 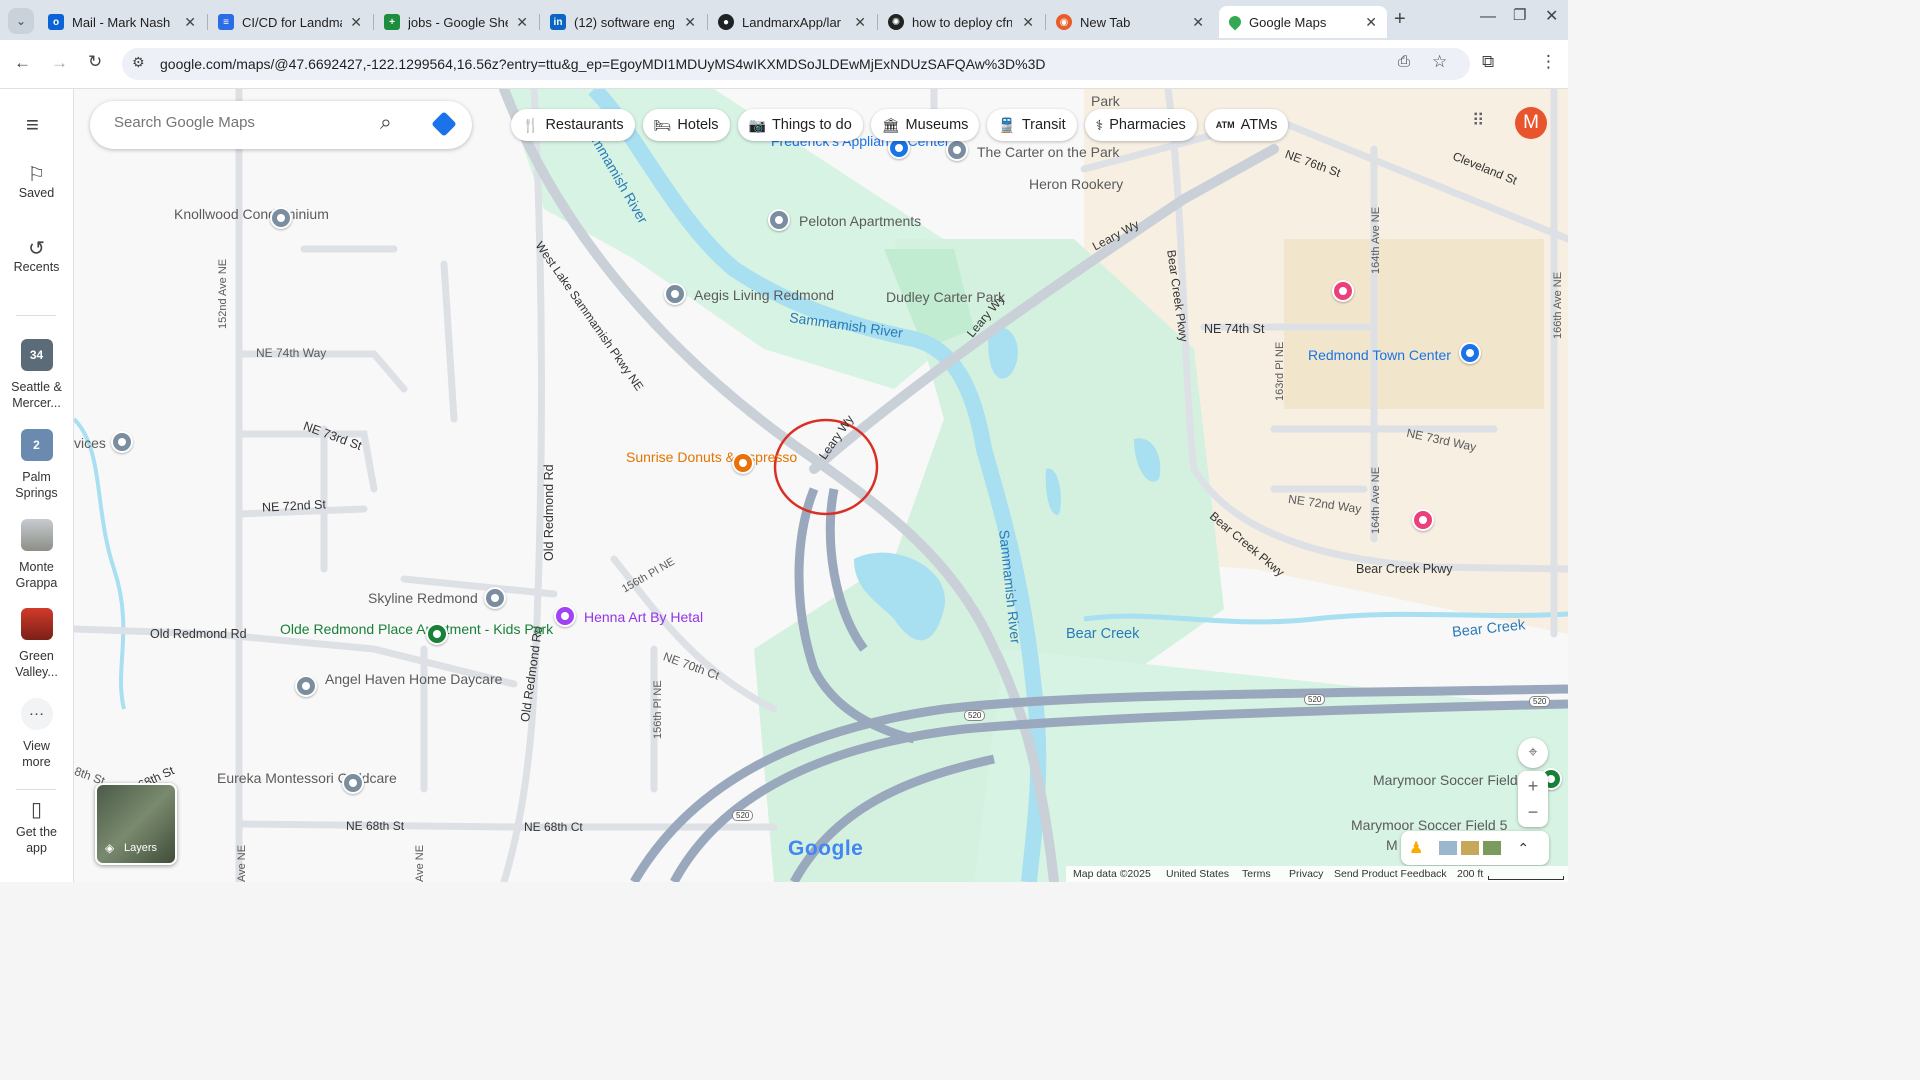 What do you see at coordinates (456, 22) in the screenshot?
I see `tab-jobs-sheet: + jobs - Google She ✕` at bounding box center [456, 22].